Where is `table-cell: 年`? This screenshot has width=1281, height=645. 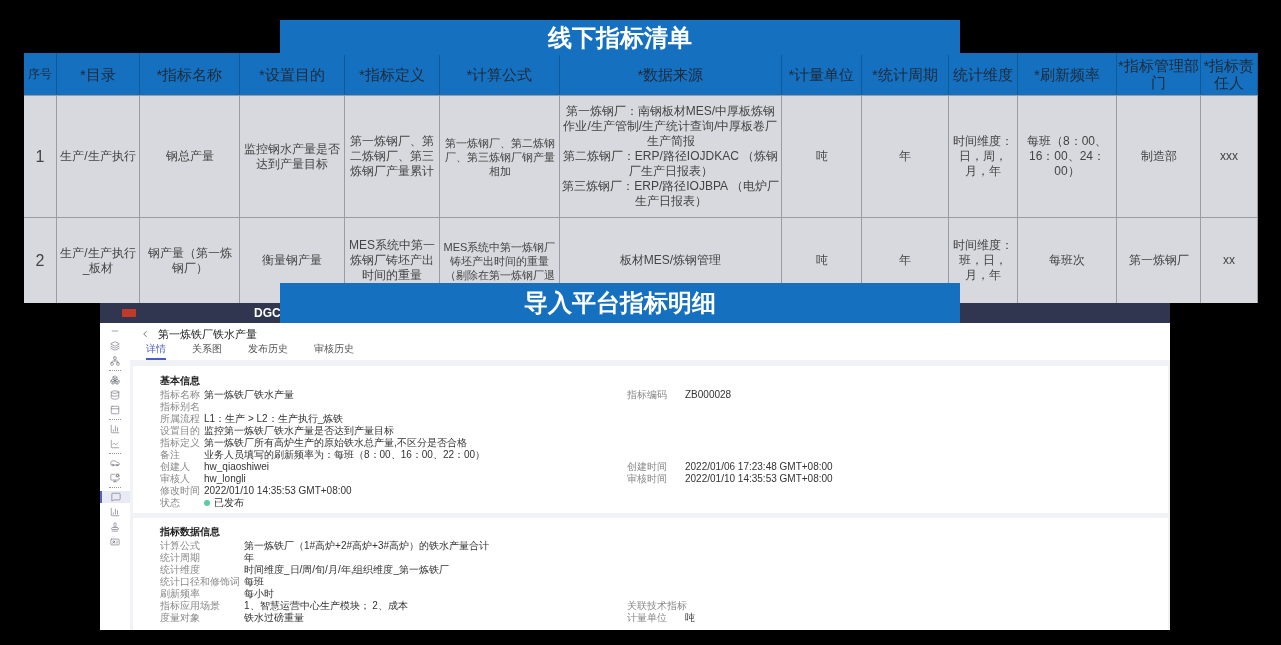 table-cell: 年 is located at coordinates (905, 156).